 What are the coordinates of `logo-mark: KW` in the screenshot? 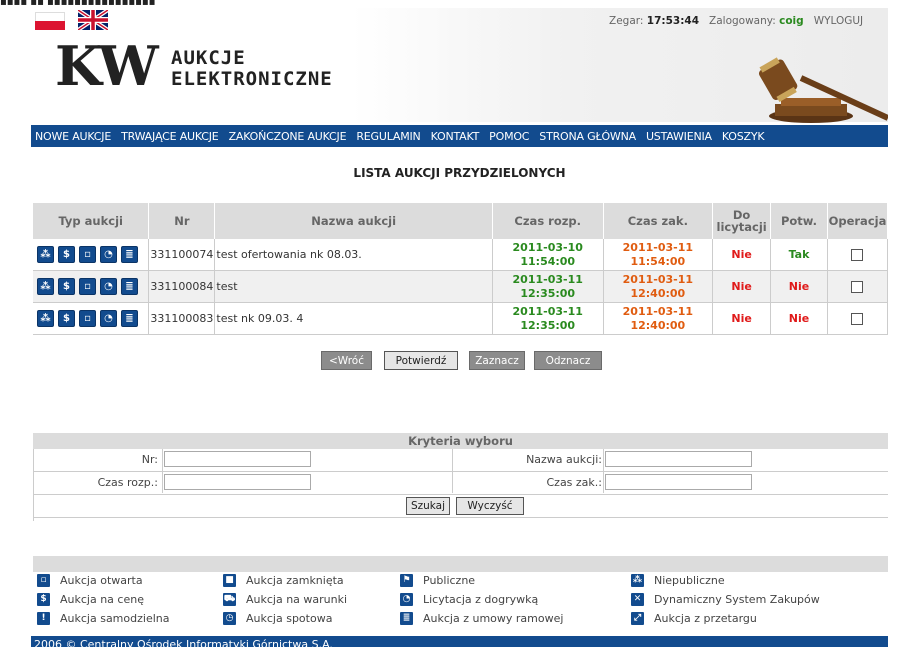 It's located at (107, 66).